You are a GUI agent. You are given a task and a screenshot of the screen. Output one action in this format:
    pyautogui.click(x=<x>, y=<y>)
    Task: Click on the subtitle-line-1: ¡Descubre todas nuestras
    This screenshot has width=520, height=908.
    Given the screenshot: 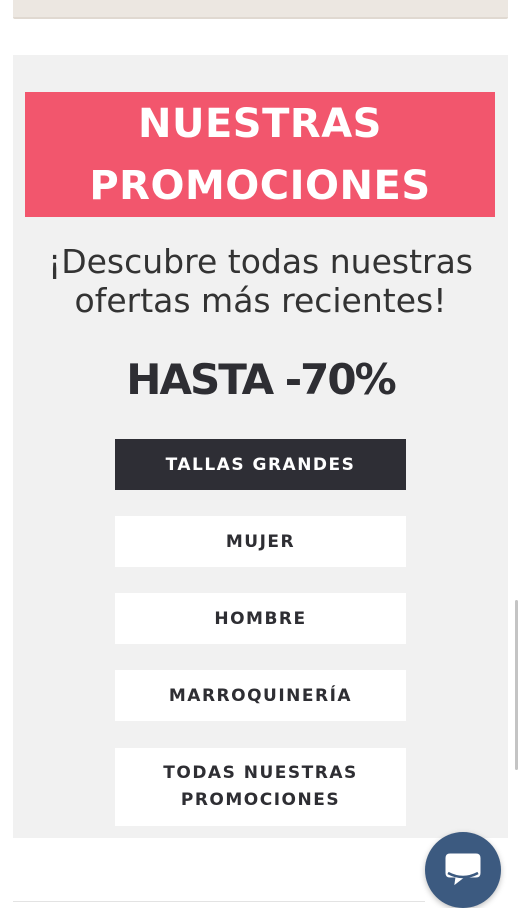 What is the action you would take?
    pyautogui.click(x=260, y=261)
    